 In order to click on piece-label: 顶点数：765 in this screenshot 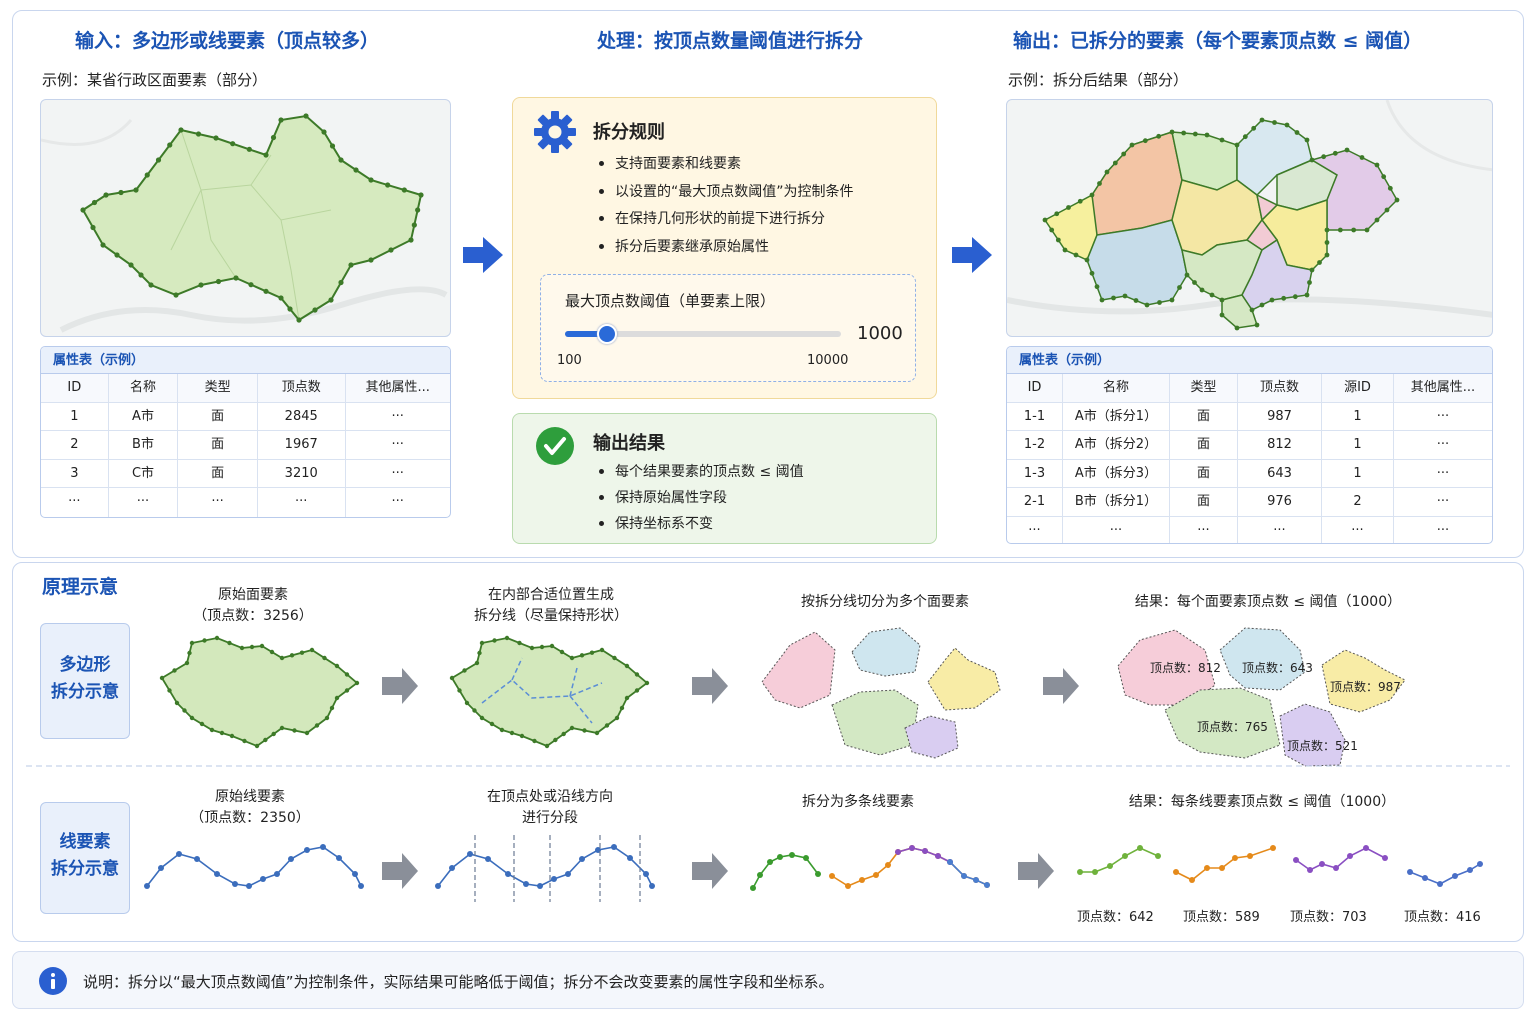, I will do `click(1232, 727)`.